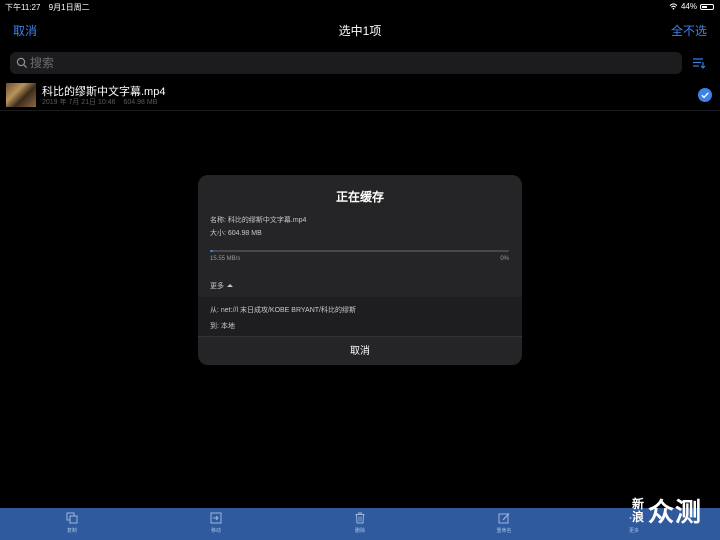  I want to click on video-thumbnail, so click(21, 95).